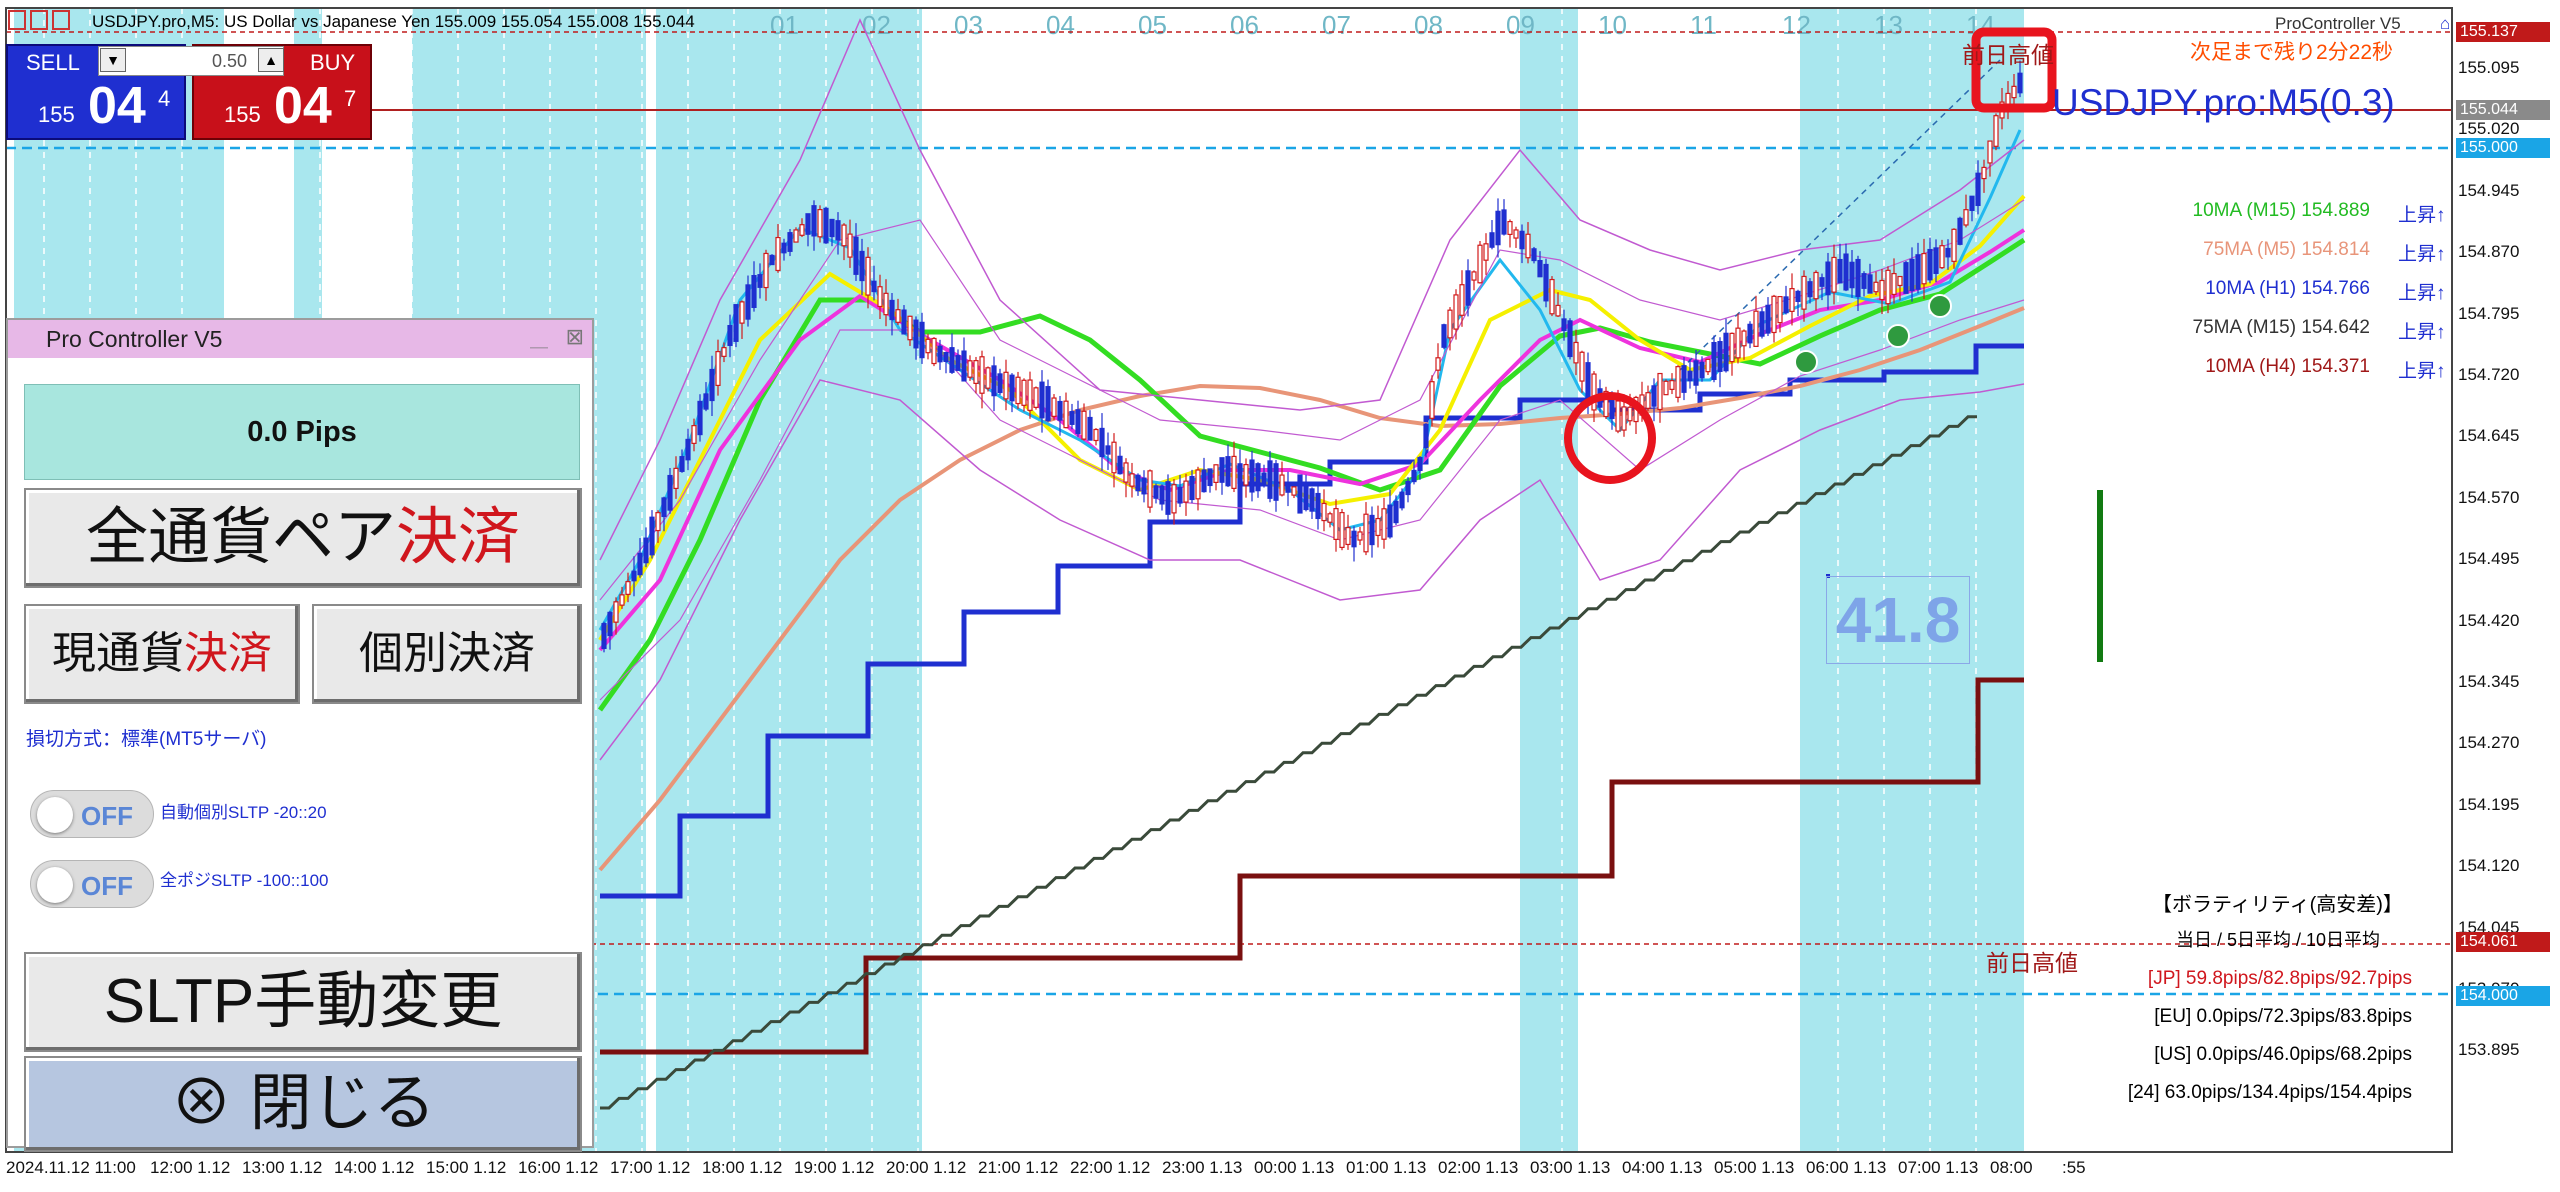 This screenshot has height=1192, width=2560. I want to click on lot-increase-button: ▲, so click(271, 60).